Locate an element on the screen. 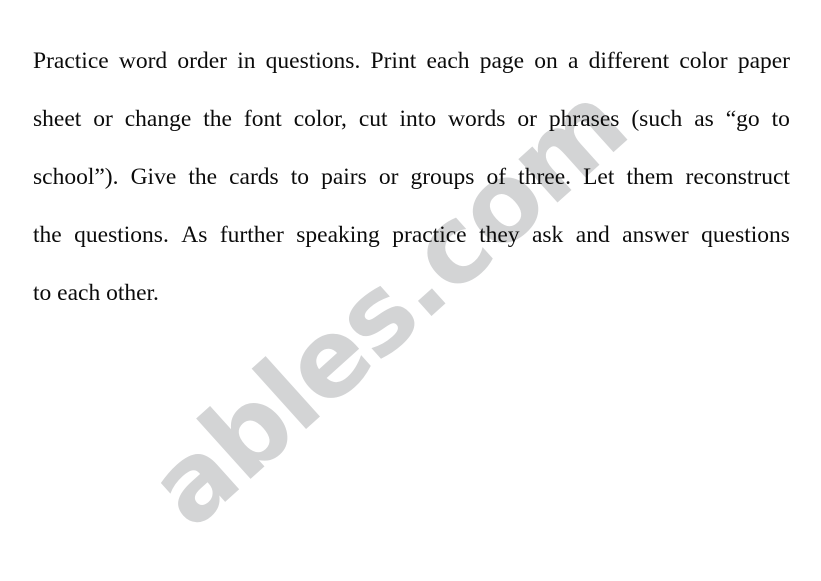  word: cards is located at coordinates (254, 177).